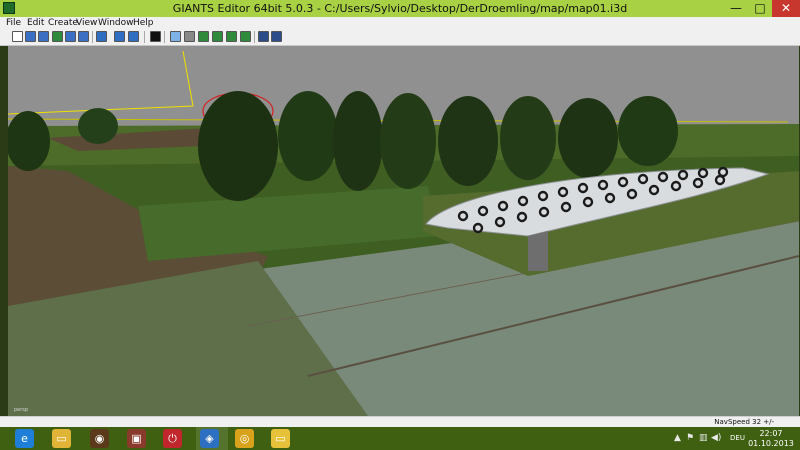  What do you see at coordinates (61, 438) in the screenshot?
I see `file-explorer-icon: ▭` at bounding box center [61, 438].